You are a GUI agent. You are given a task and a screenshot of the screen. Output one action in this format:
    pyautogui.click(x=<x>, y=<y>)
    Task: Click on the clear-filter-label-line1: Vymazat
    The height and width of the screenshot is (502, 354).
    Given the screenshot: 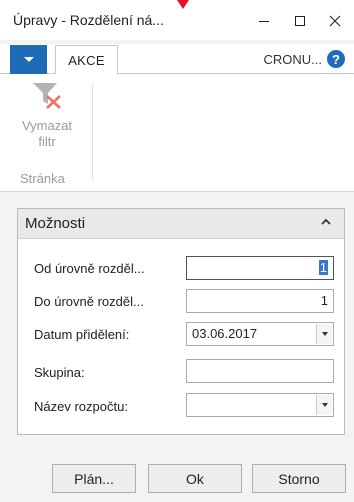 What is the action you would take?
    pyautogui.click(x=47, y=125)
    